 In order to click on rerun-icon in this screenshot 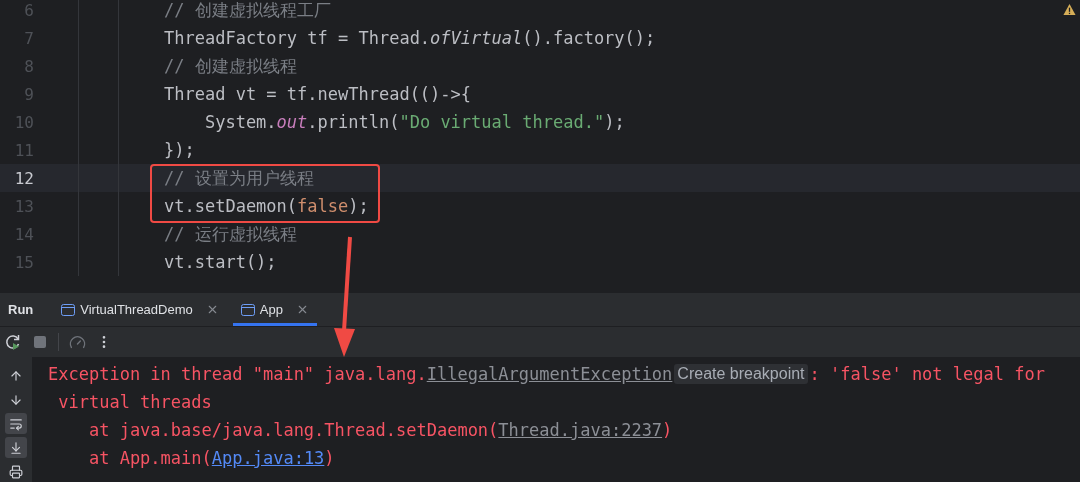, I will do `click(13, 342)`.